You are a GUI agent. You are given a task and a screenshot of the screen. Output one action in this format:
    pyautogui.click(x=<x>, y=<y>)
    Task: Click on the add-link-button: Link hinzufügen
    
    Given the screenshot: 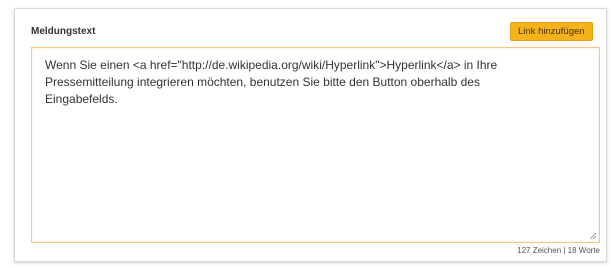 What is the action you would take?
    pyautogui.click(x=551, y=31)
    